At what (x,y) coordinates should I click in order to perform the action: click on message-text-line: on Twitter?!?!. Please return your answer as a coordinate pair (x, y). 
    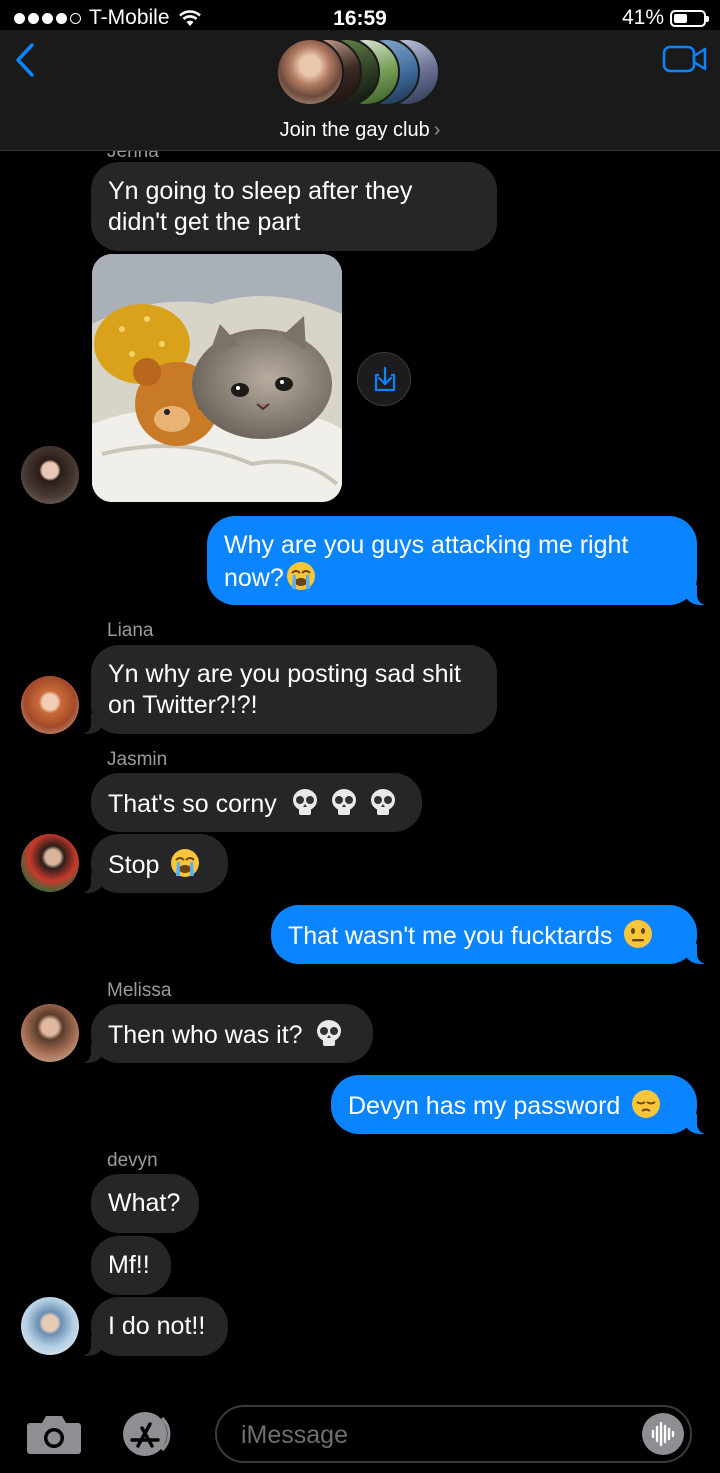
    Looking at the image, I should click on (183, 705).